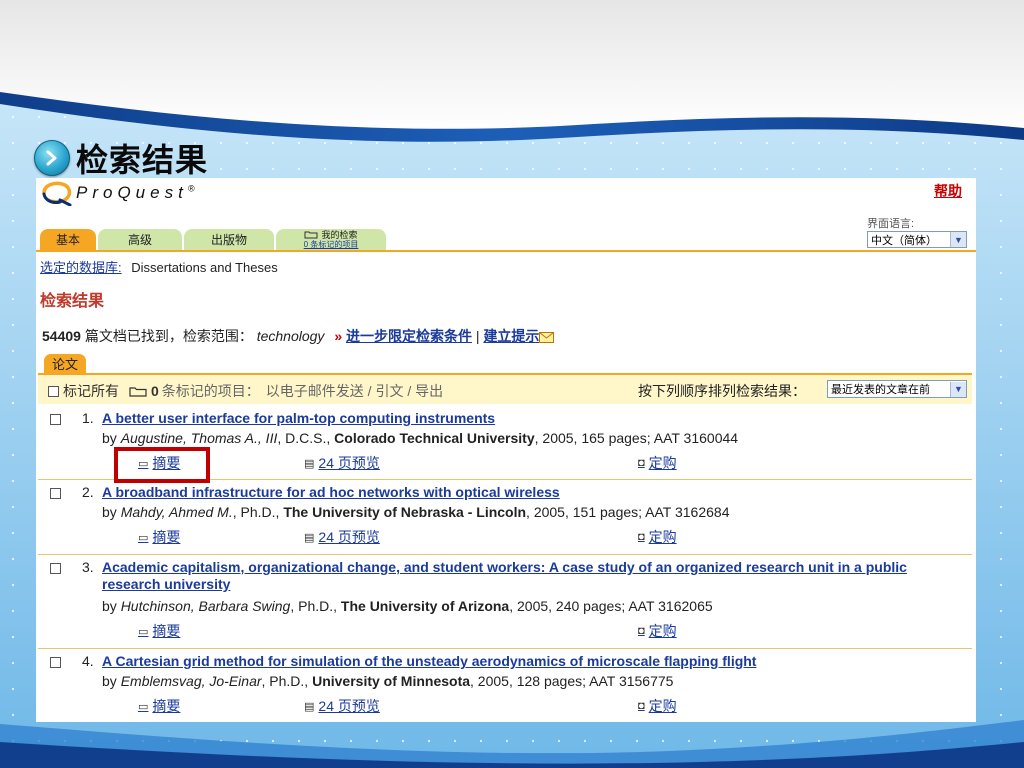  What do you see at coordinates (135, 192) in the screenshot?
I see `logo-text: ProQuest®` at bounding box center [135, 192].